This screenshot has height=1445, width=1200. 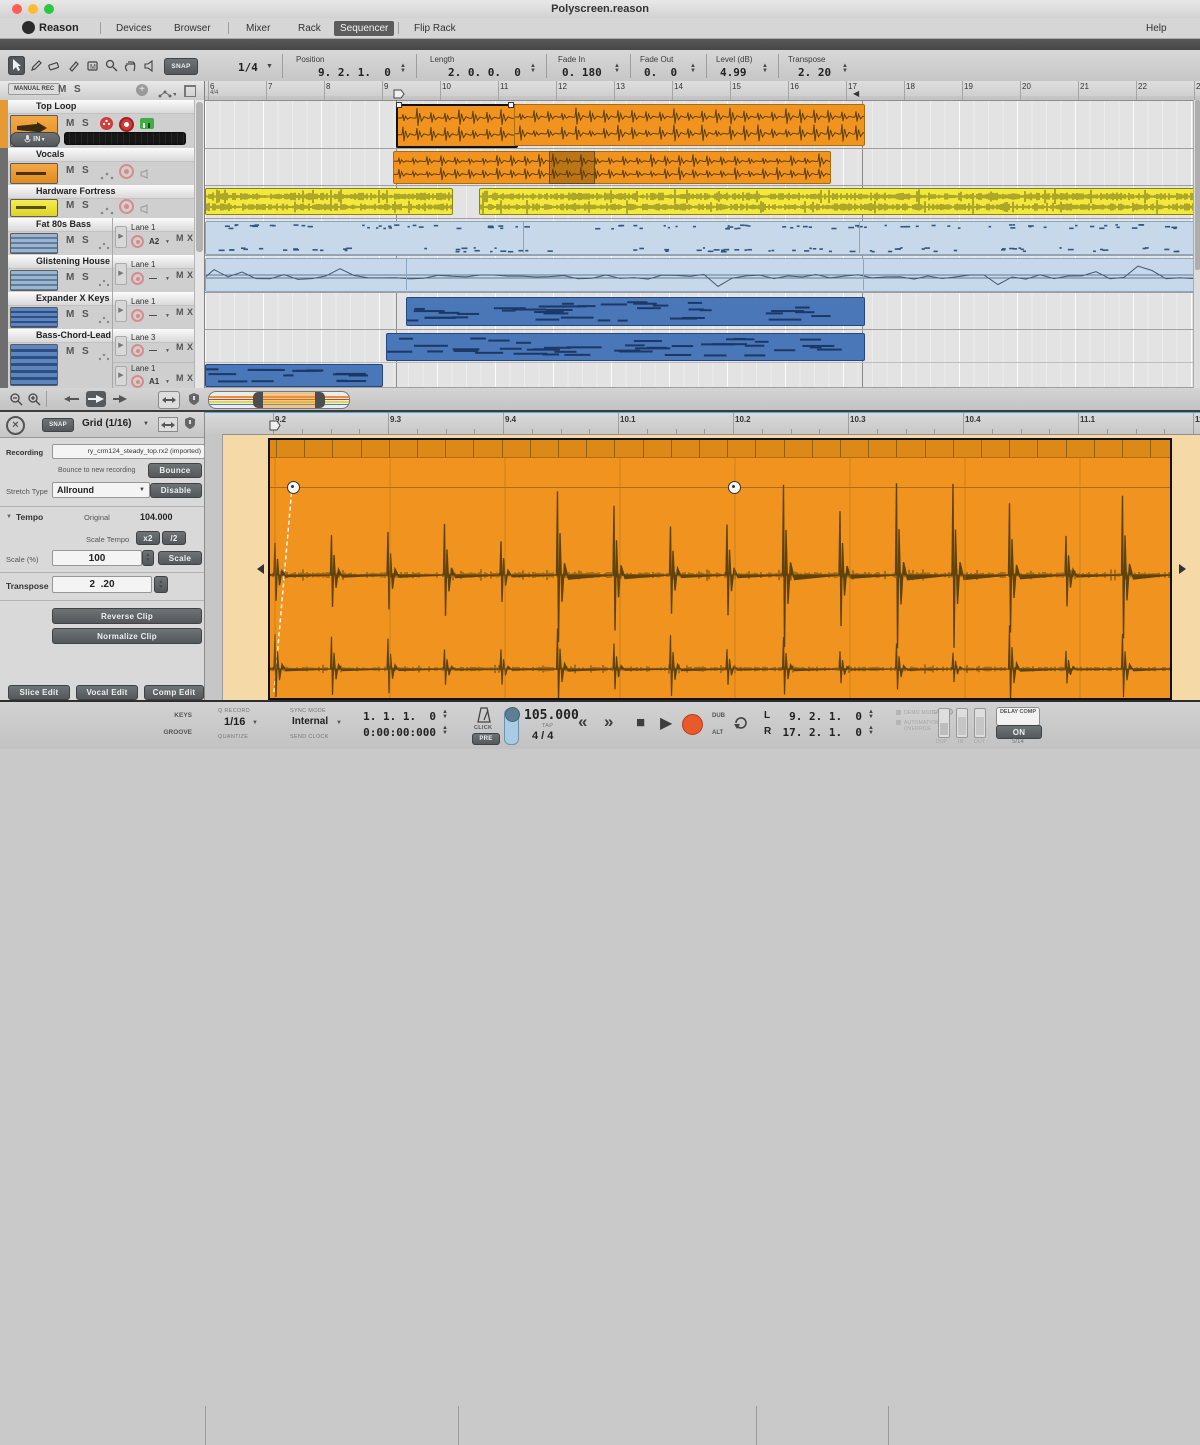 What do you see at coordinates (309, 737) in the screenshot?
I see `send-clock-label: SEND CLOCK` at bounding box center [309, 737].